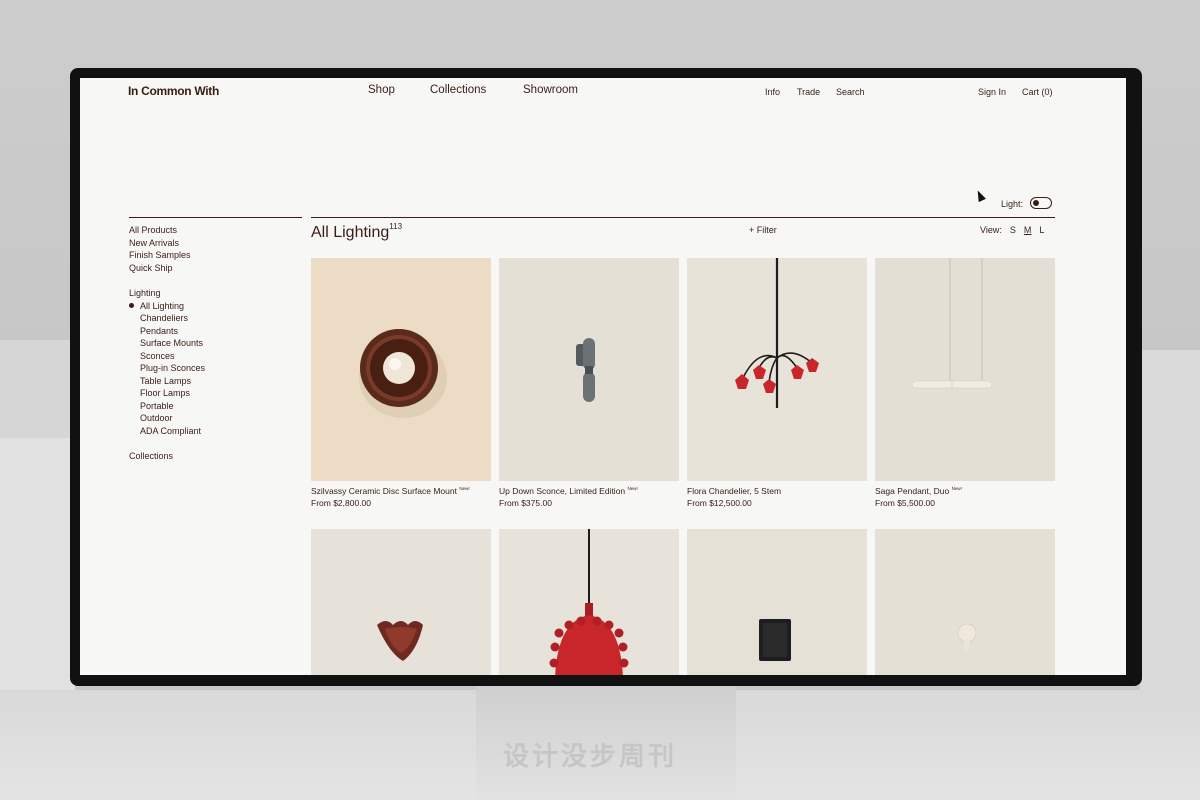 This screenshot has height=800, width=1200. What do you see at coordinates (967, 637) in the screenshot?
I see `small-white-sconce-image` at bounding box center [967, 637].